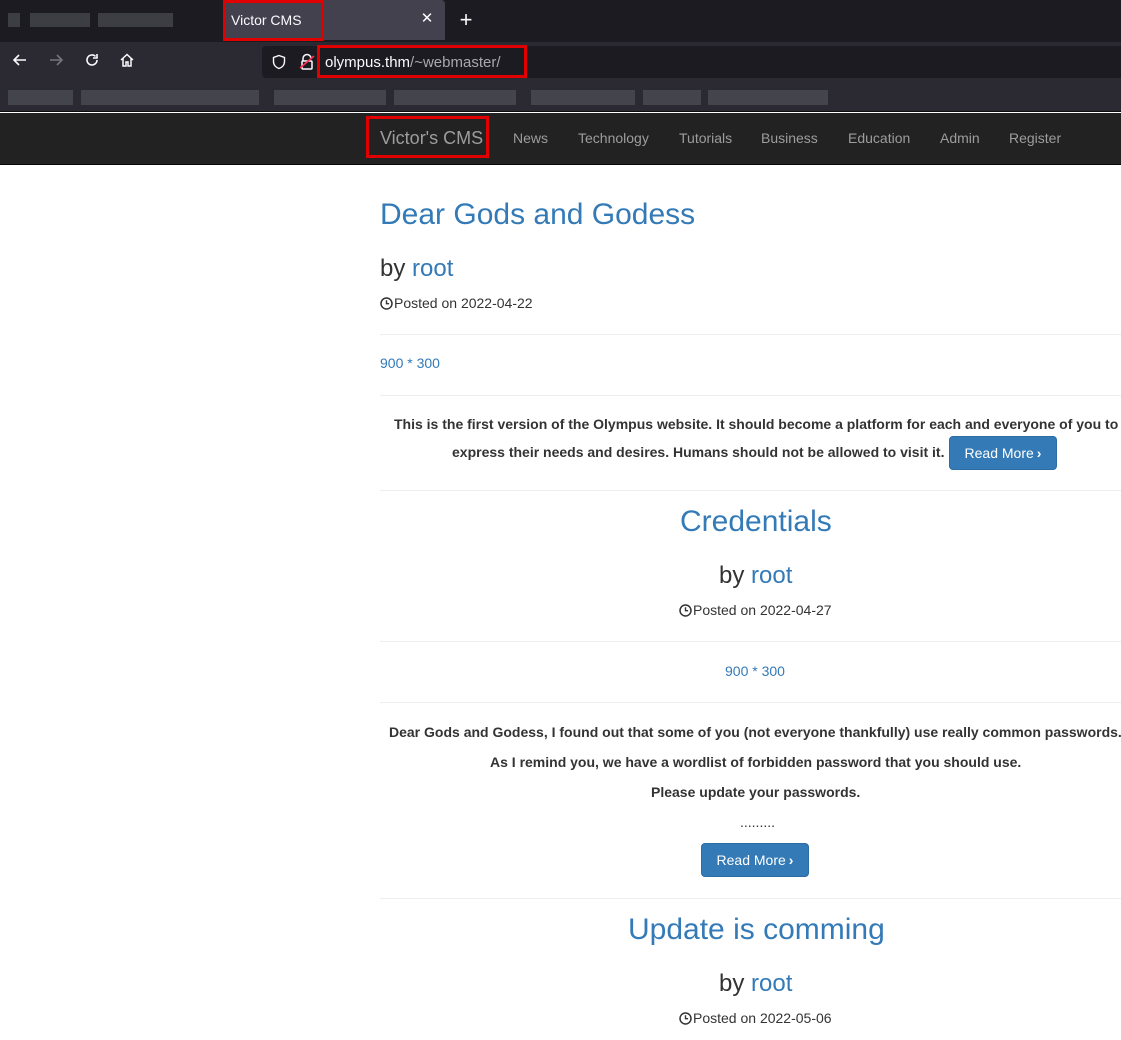 The width and height of the screenshot is (1121, 1040). What do you see at coordinates (537, 215) in the screenshot?
I see `post-title: Dear Gods and Godess` at bounding box center [537, 215].